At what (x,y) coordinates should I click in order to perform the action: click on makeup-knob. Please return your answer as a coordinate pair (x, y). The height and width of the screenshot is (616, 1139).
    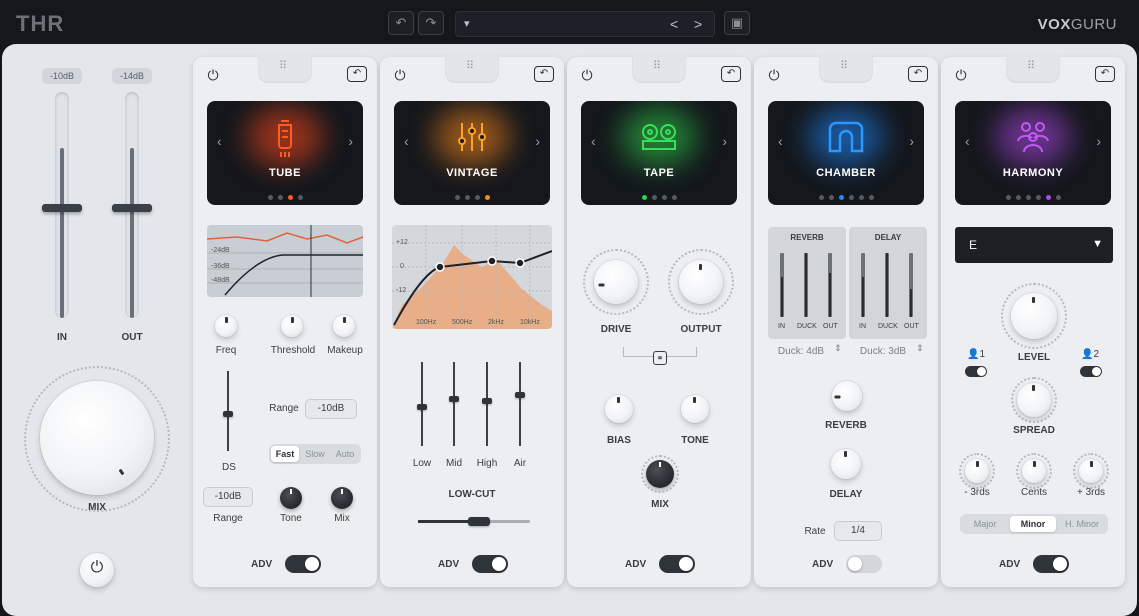
    Looking at the image, I should click on (344, 326).